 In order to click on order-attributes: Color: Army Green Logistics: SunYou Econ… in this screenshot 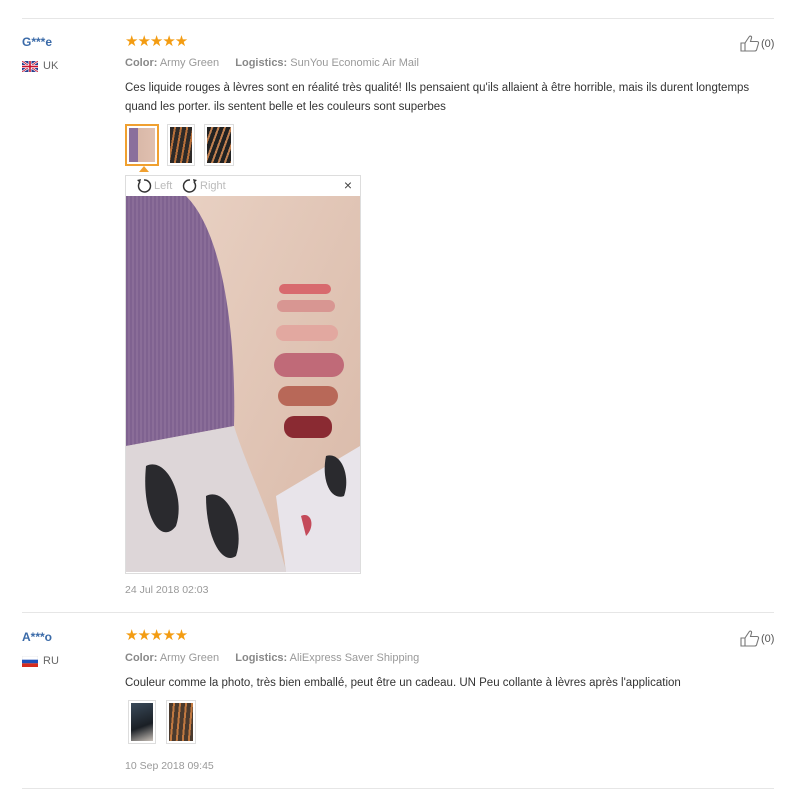, I will do `click(272, 63)`.